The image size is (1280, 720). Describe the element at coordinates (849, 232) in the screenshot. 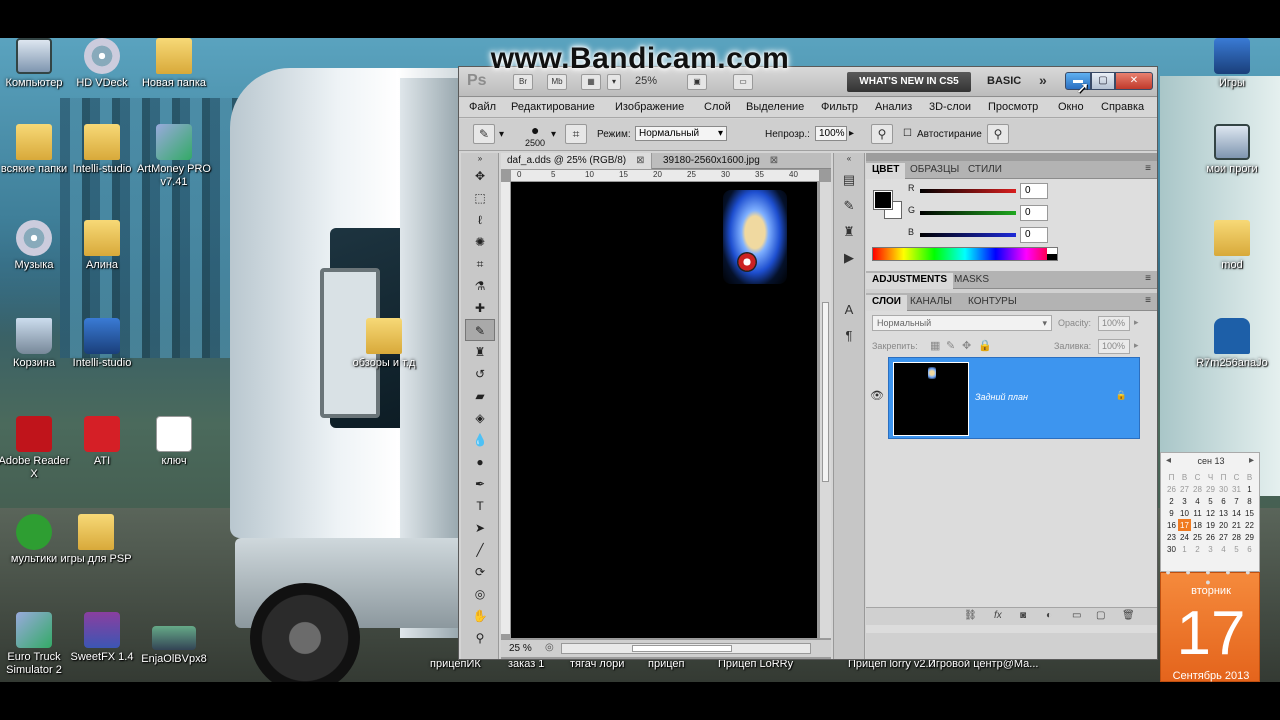

I see `clone-source-panel-icon: ♜` at that location.